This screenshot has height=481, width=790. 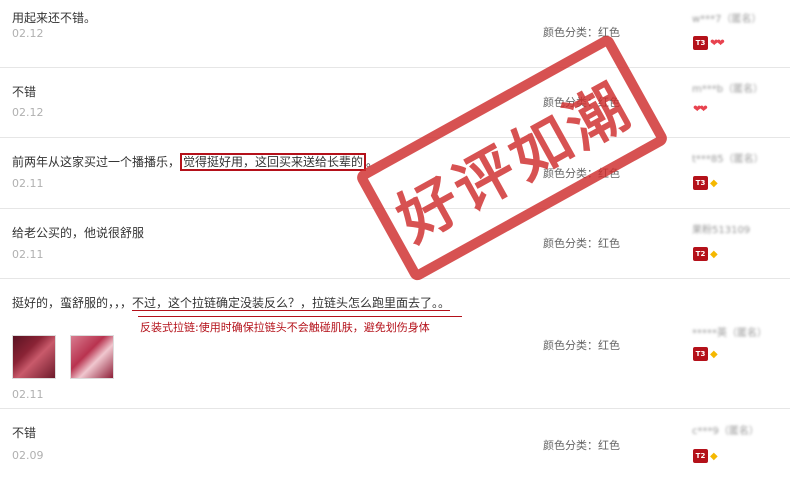 I want to click on reviewer-name: *****英（匿名）, so click(x=729, y=331).